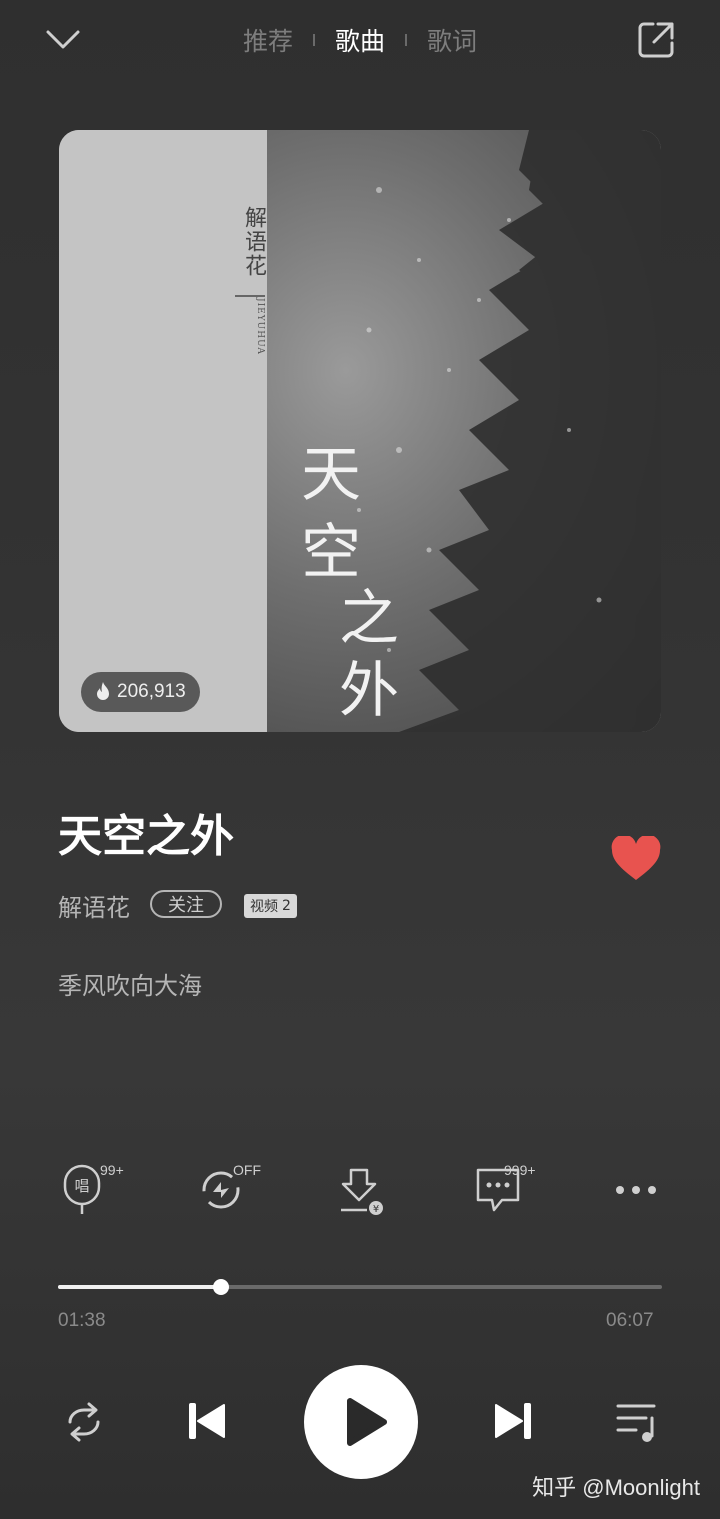 The image size is (720, 1519). Describe the element at coordinates (186, 904) in the screenshot. I see `follow-button: 关注` at that location.